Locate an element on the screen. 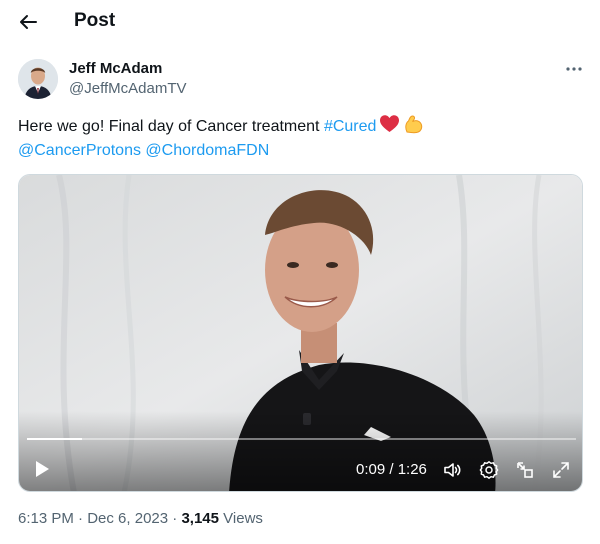 The height and width of the screenshot is (544, 600). flexed-biceps-icon is located at coordinates (414, 124).